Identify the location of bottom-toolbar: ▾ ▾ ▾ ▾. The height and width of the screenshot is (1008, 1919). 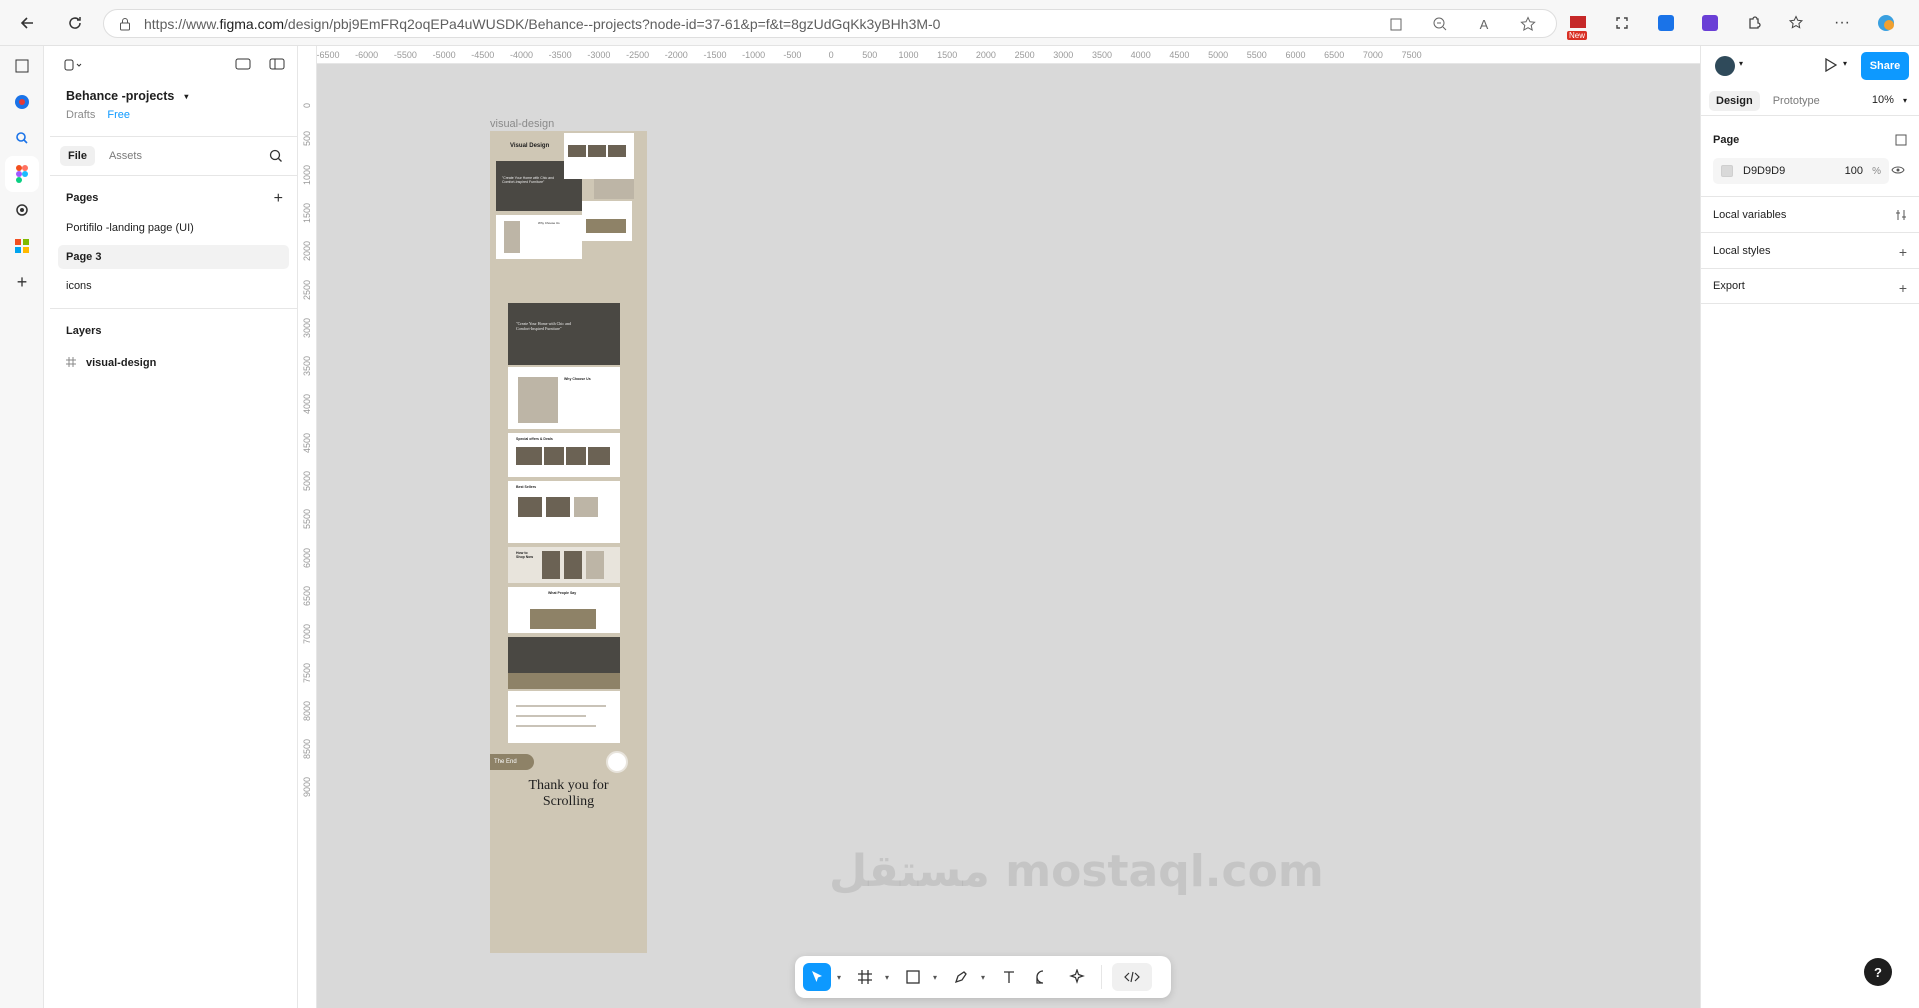
(983, 977).